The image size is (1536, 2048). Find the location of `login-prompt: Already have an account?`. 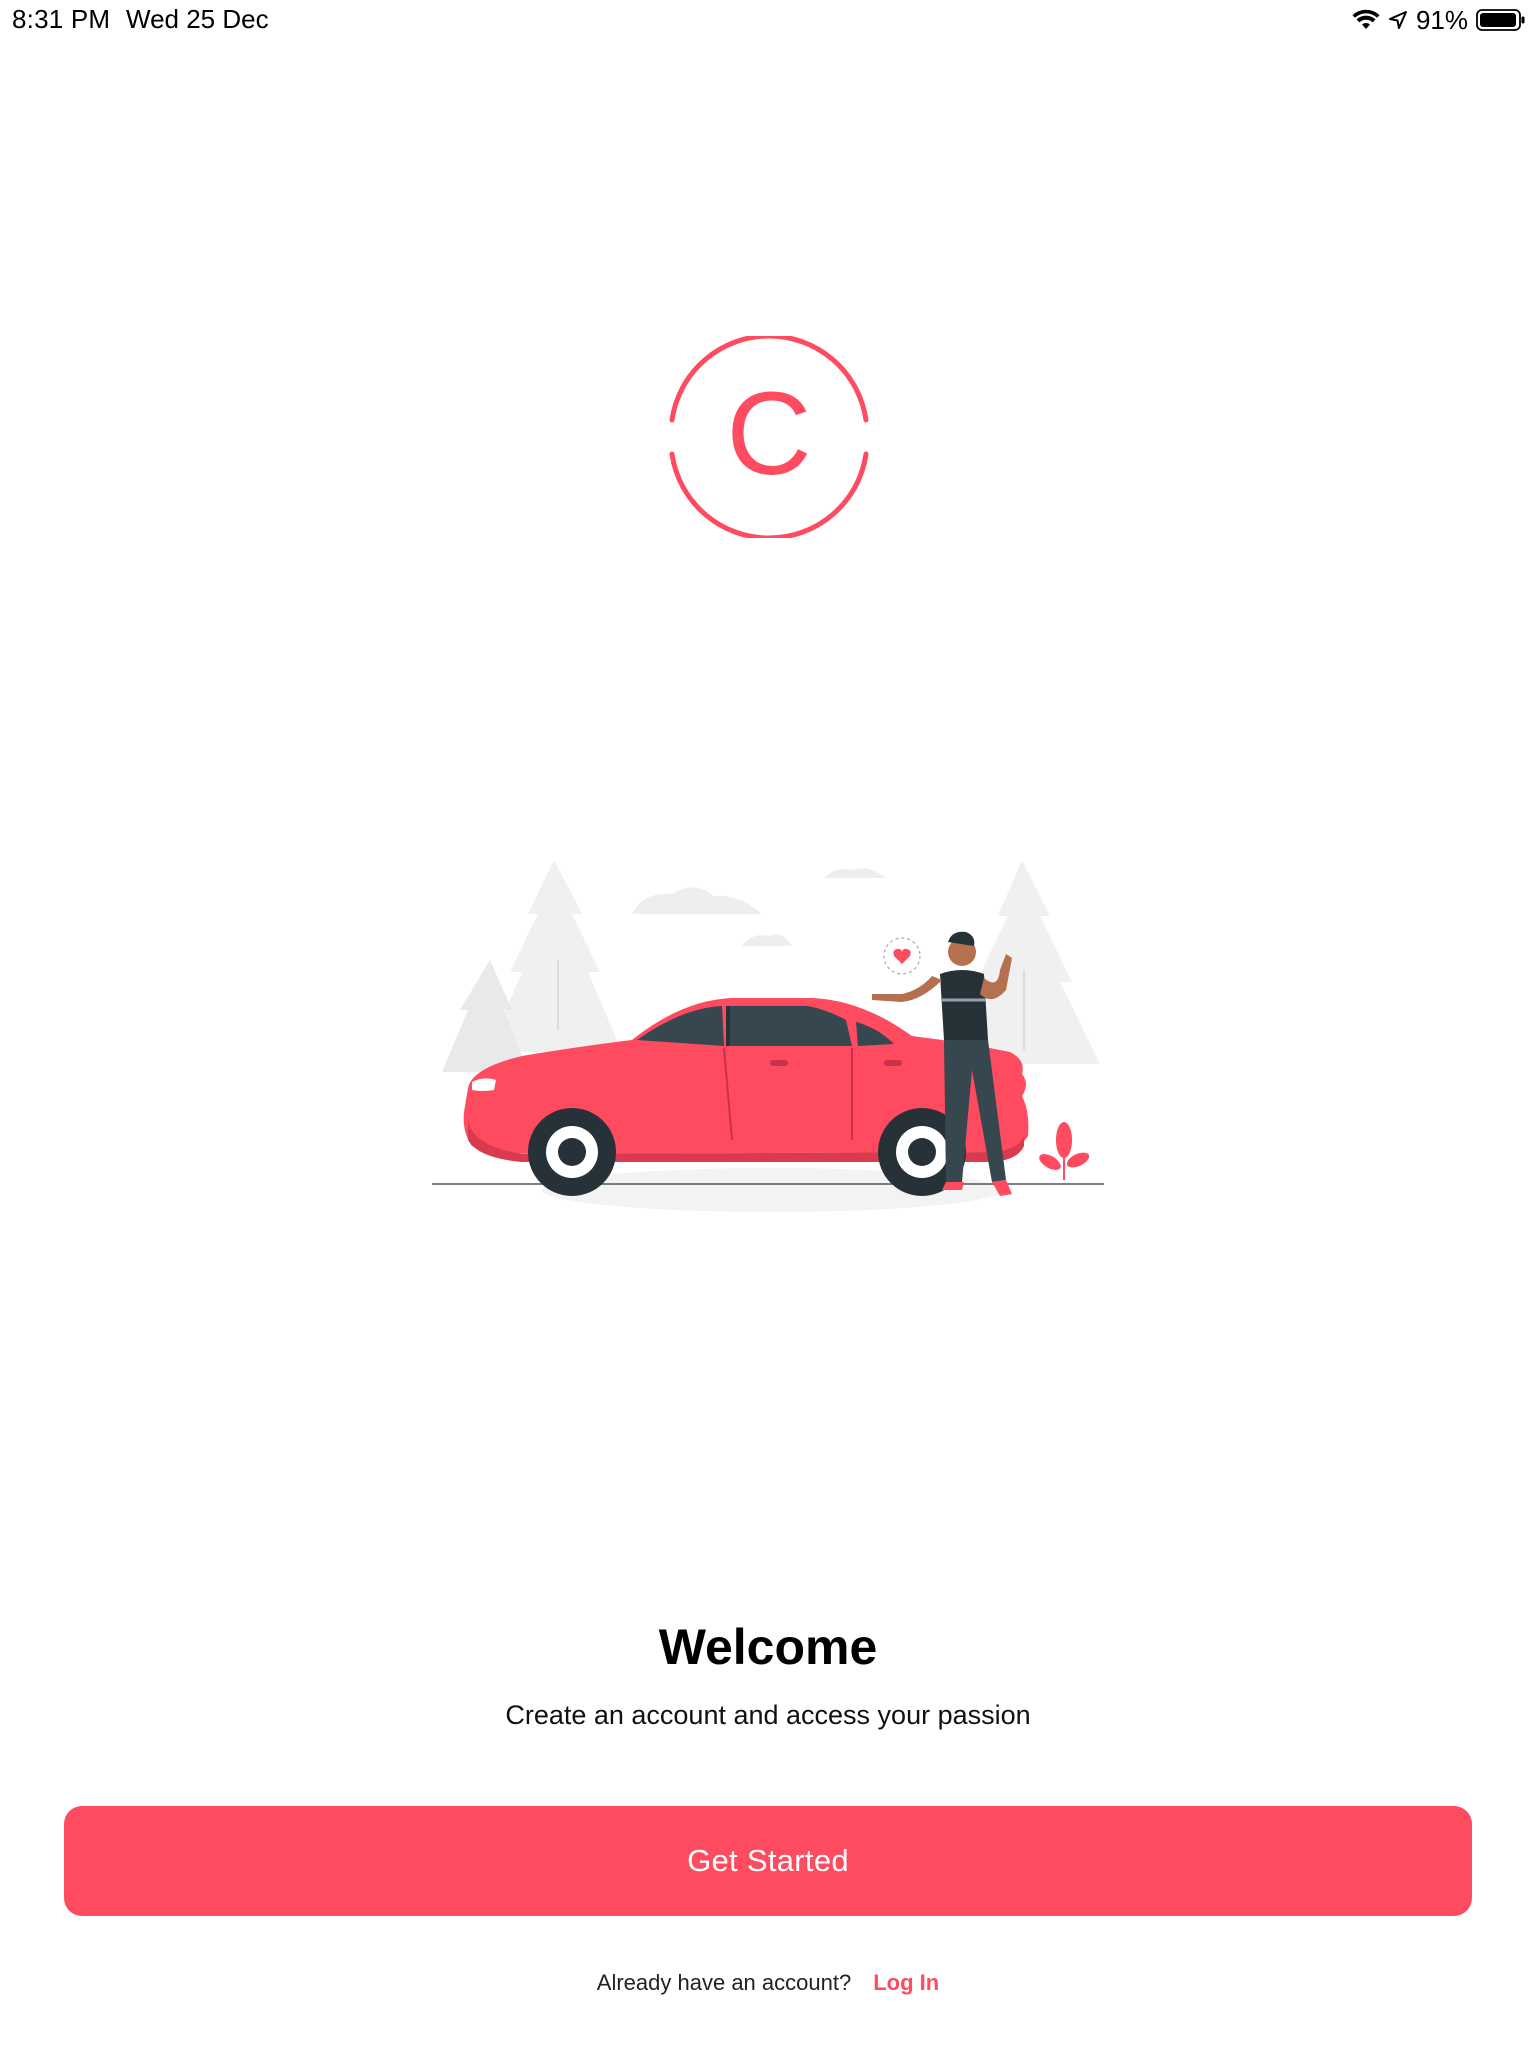

login-prompt: Already have an account? is located at coordinates (724, 1982).